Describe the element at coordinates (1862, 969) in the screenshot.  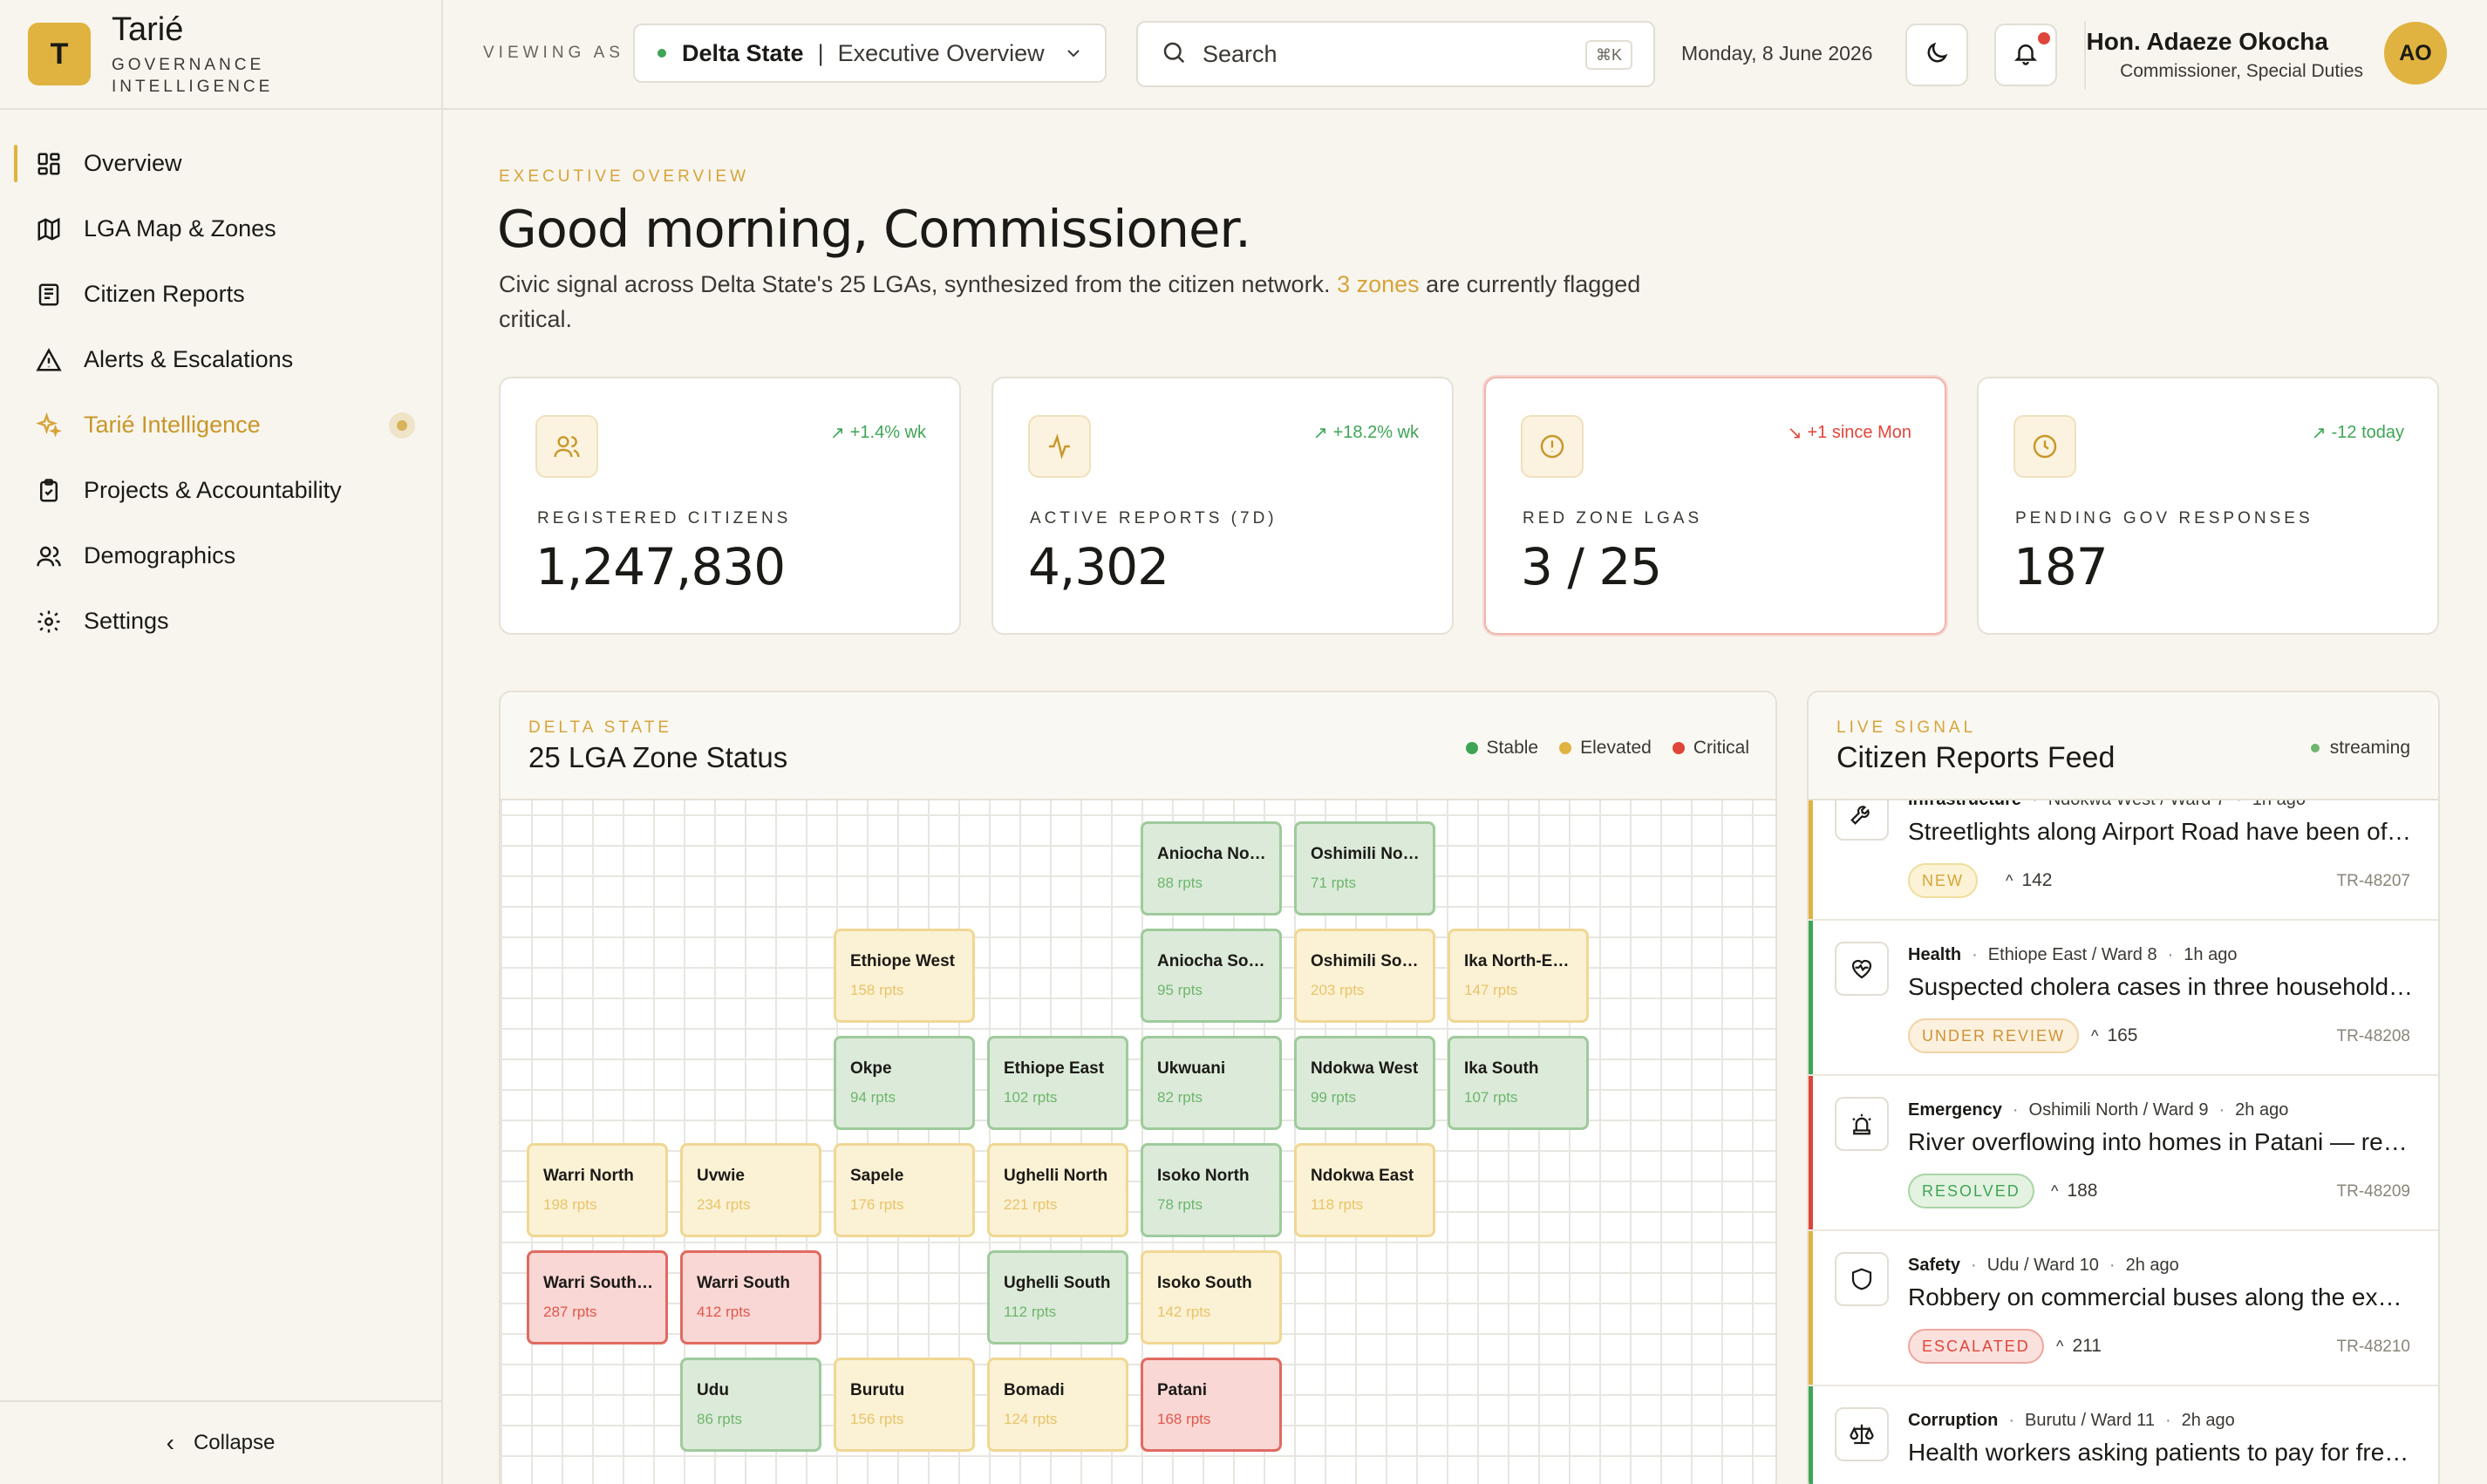
I see `heart-pulse-icon` at that location.